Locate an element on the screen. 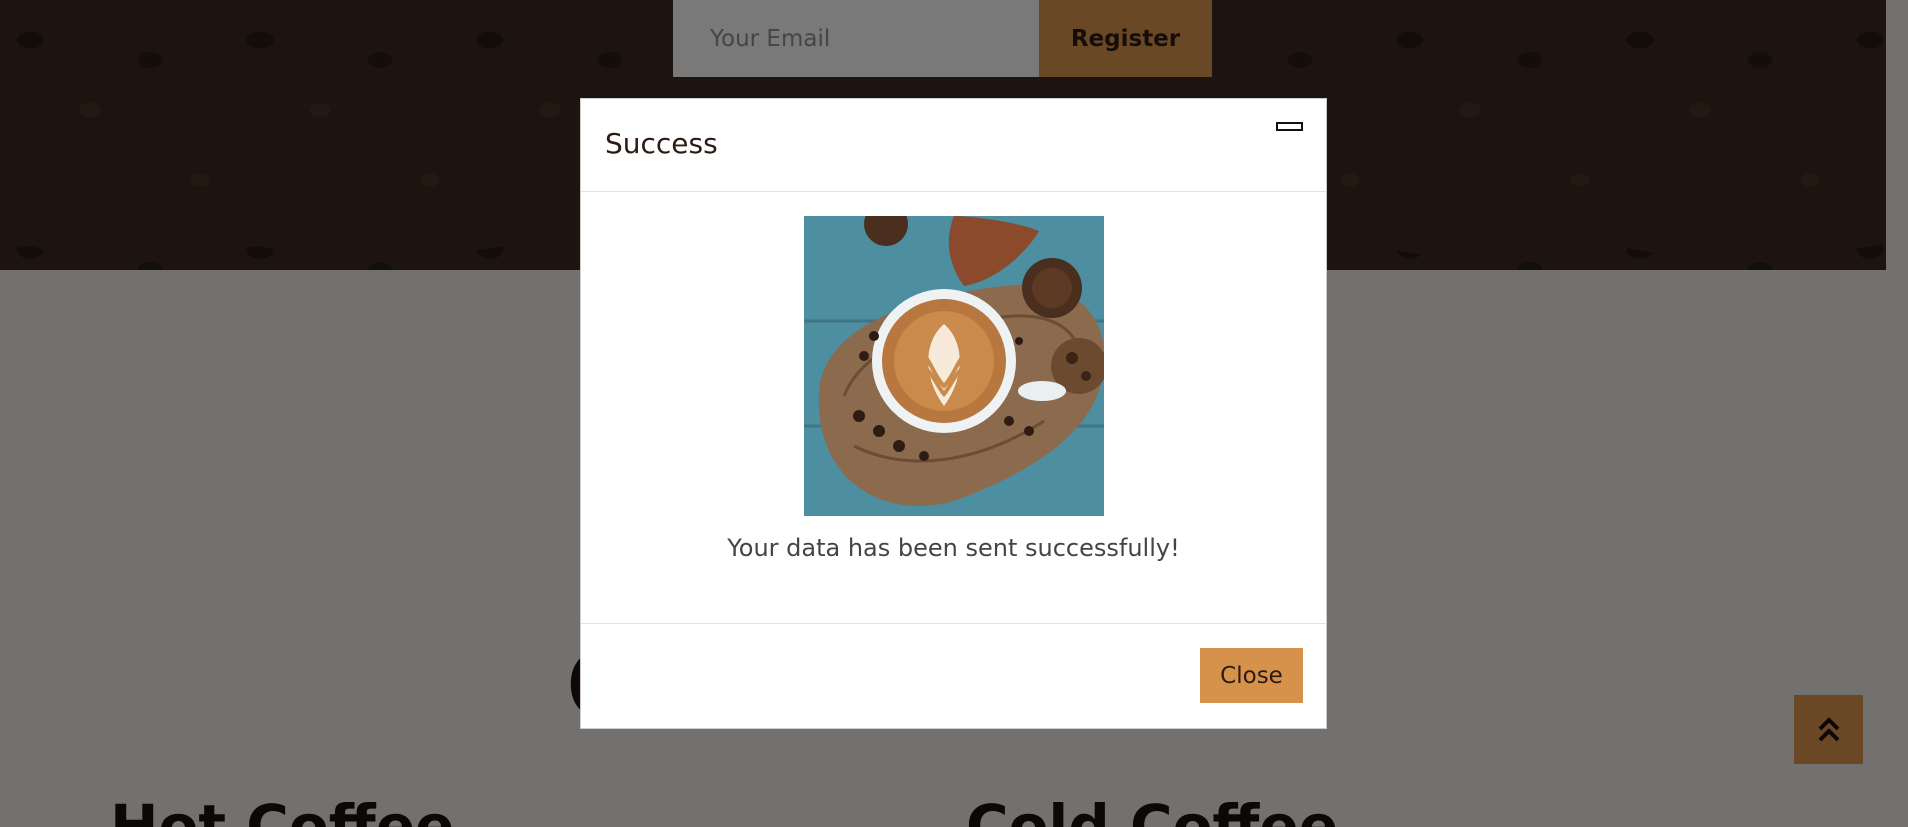  modal-header: Success is located at coordinates (953, 145).